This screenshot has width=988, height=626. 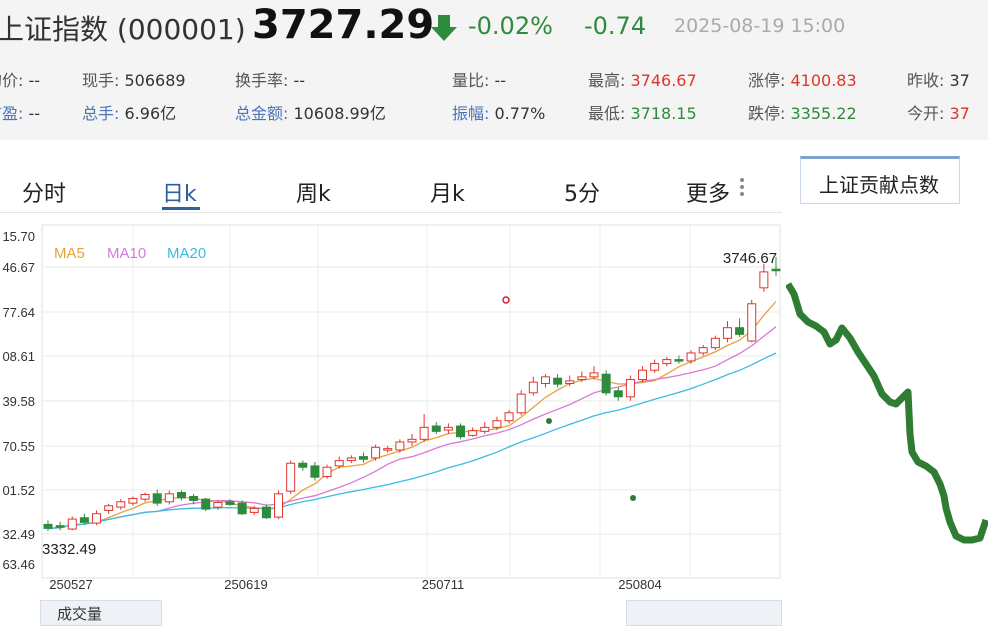 I want to click on stat-amplitude-label: 振幅:, so click(x=471, y=113).